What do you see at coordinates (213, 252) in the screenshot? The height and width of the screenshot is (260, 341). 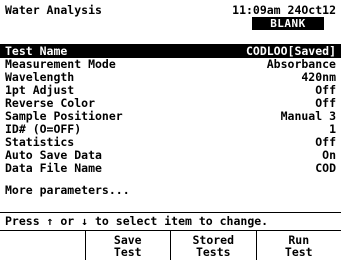 I see `soft-key-label-line2: Tests` at bounding box center [213, 252].